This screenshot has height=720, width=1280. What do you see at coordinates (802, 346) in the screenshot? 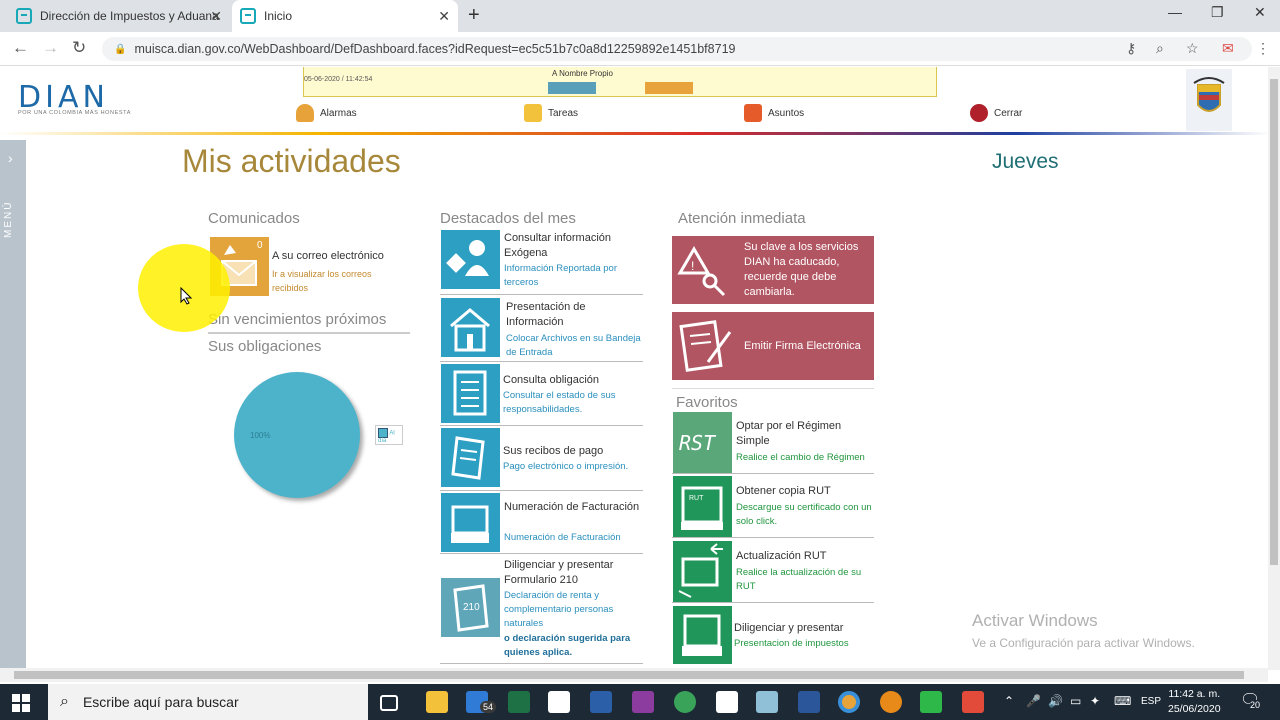
I see `firma-text: Emitir Firma Electrónica` at bounding box center [802, 346].